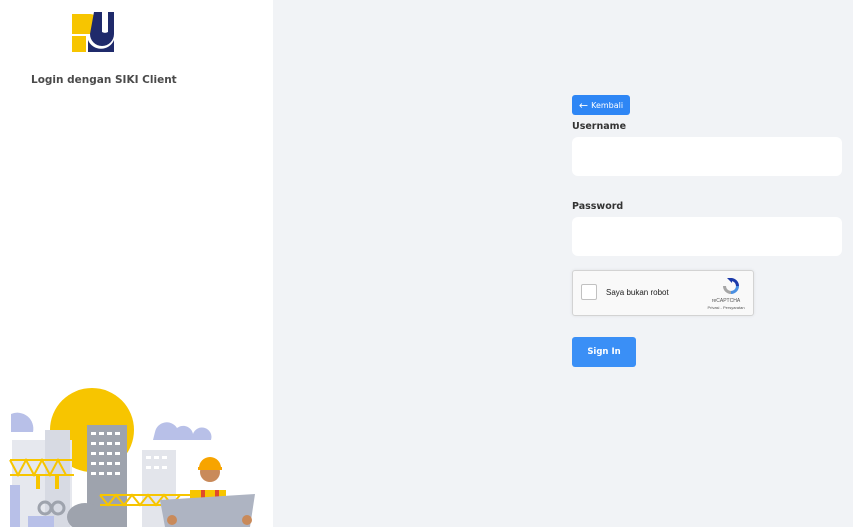 Image resolution: width=853 pixels, height=527 pixels. What do you see at coordinates (104, 80) in the screenshot?
I see `login-title: Login dengan SIKI Client` at bounding box center [104, 80].